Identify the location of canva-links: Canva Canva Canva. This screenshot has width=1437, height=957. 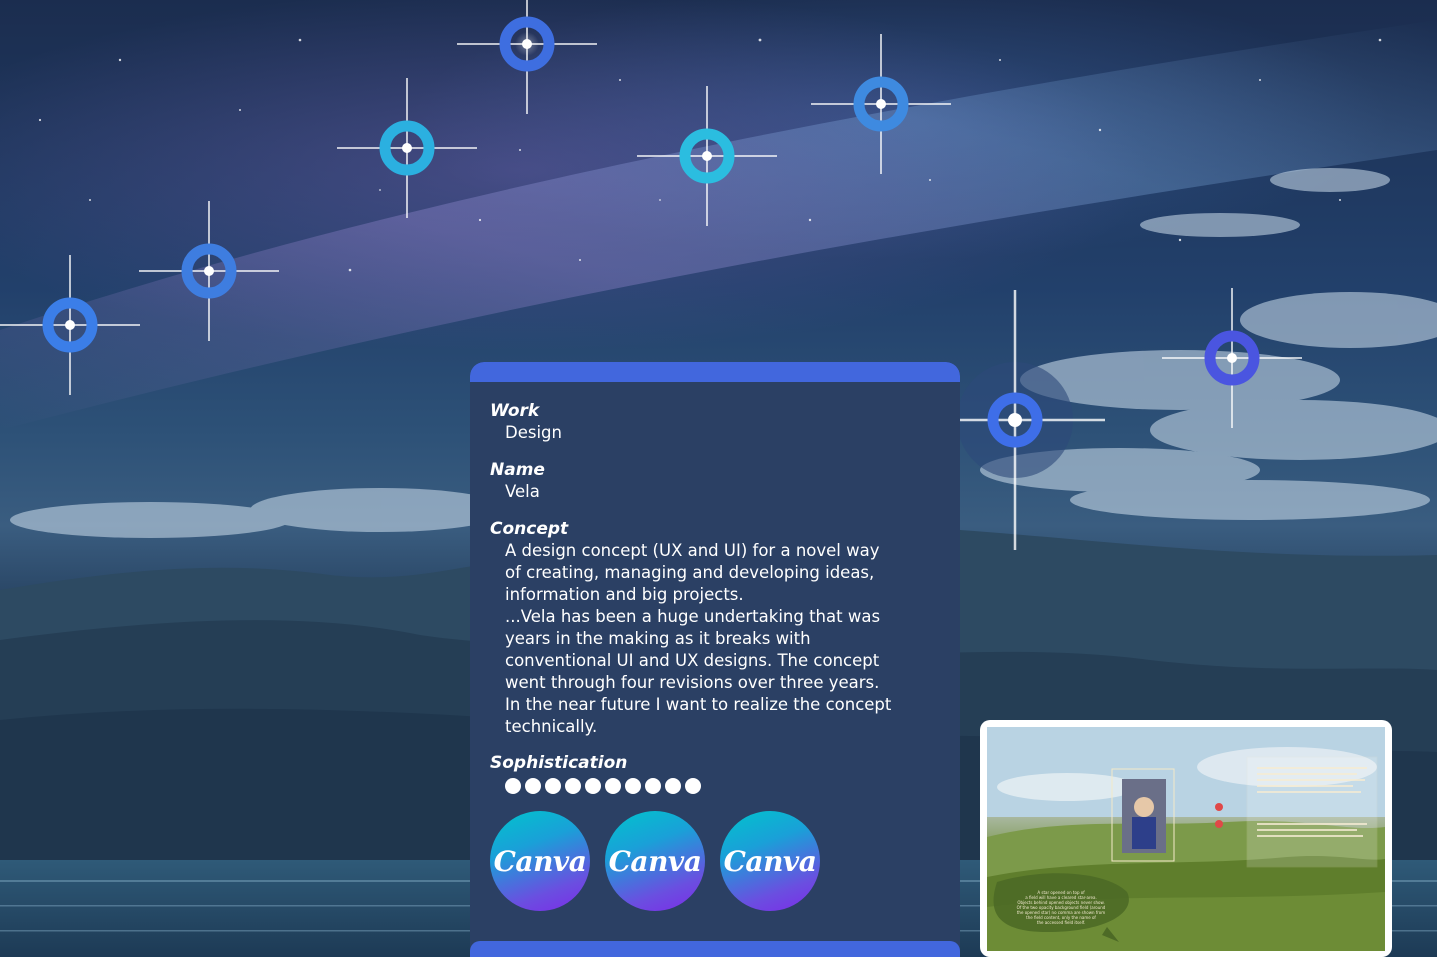
(715, 861).